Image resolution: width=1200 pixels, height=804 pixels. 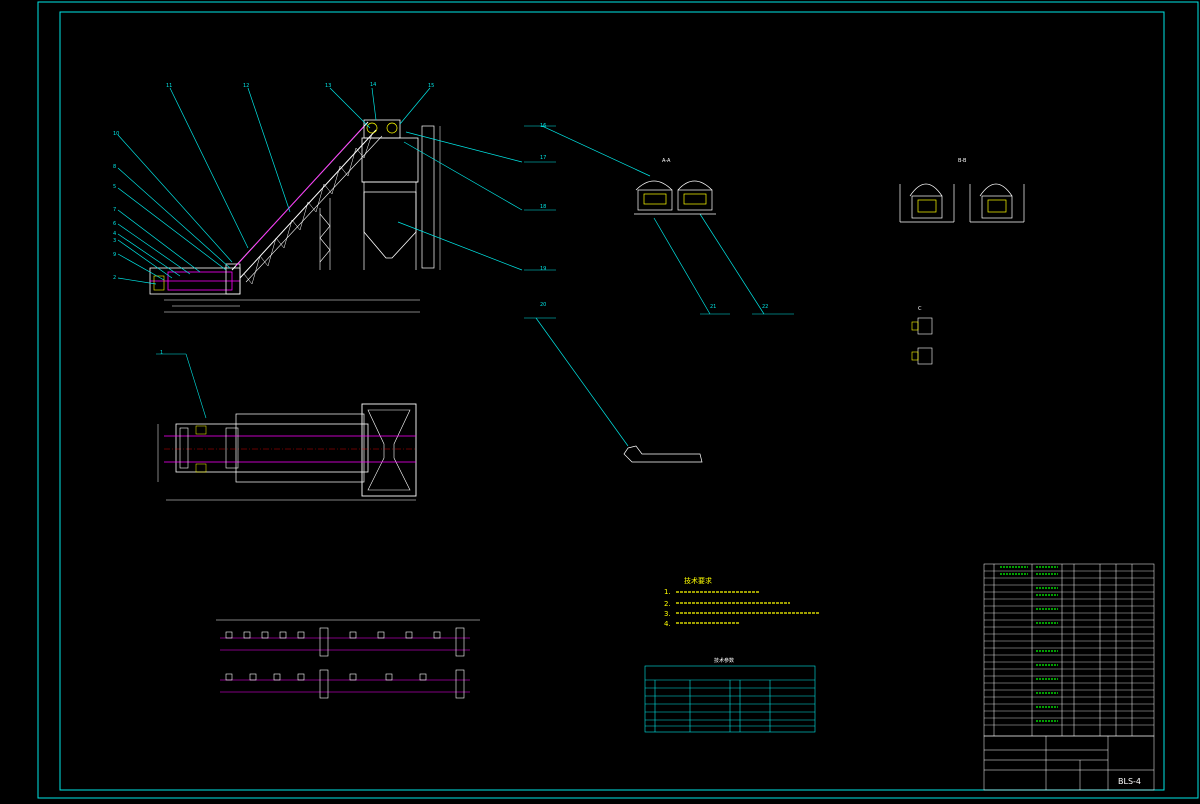 I want to click on callout: 21, so click(x=713, y=307).